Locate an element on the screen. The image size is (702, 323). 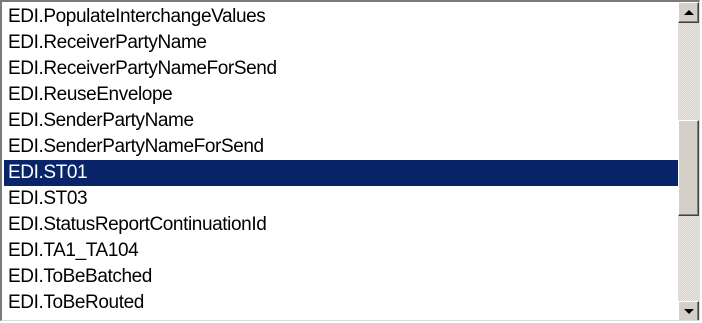
list-item: EDI.SenderPartyName is located at coordinates (341, 121).